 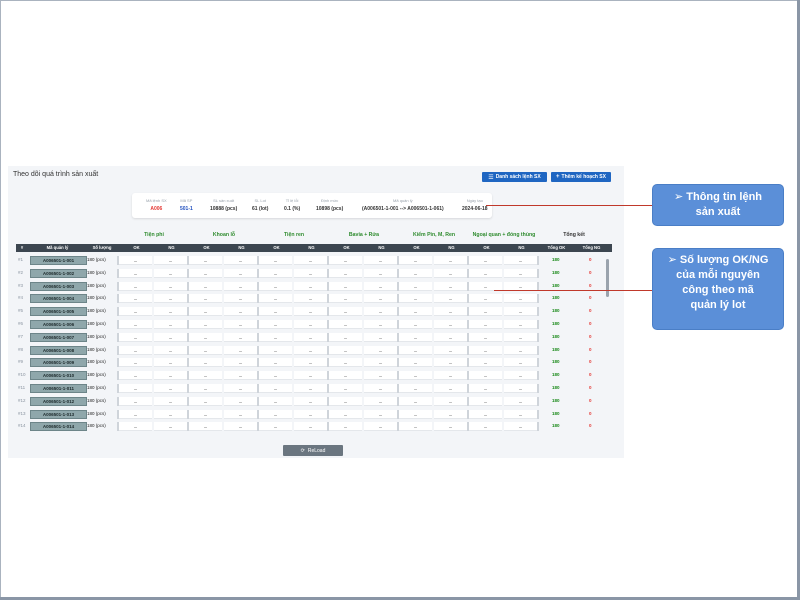 What do you see at coordinates (21, 362) in the screenshot?
I see `row-index: #9` at bounding box center [21, 362].